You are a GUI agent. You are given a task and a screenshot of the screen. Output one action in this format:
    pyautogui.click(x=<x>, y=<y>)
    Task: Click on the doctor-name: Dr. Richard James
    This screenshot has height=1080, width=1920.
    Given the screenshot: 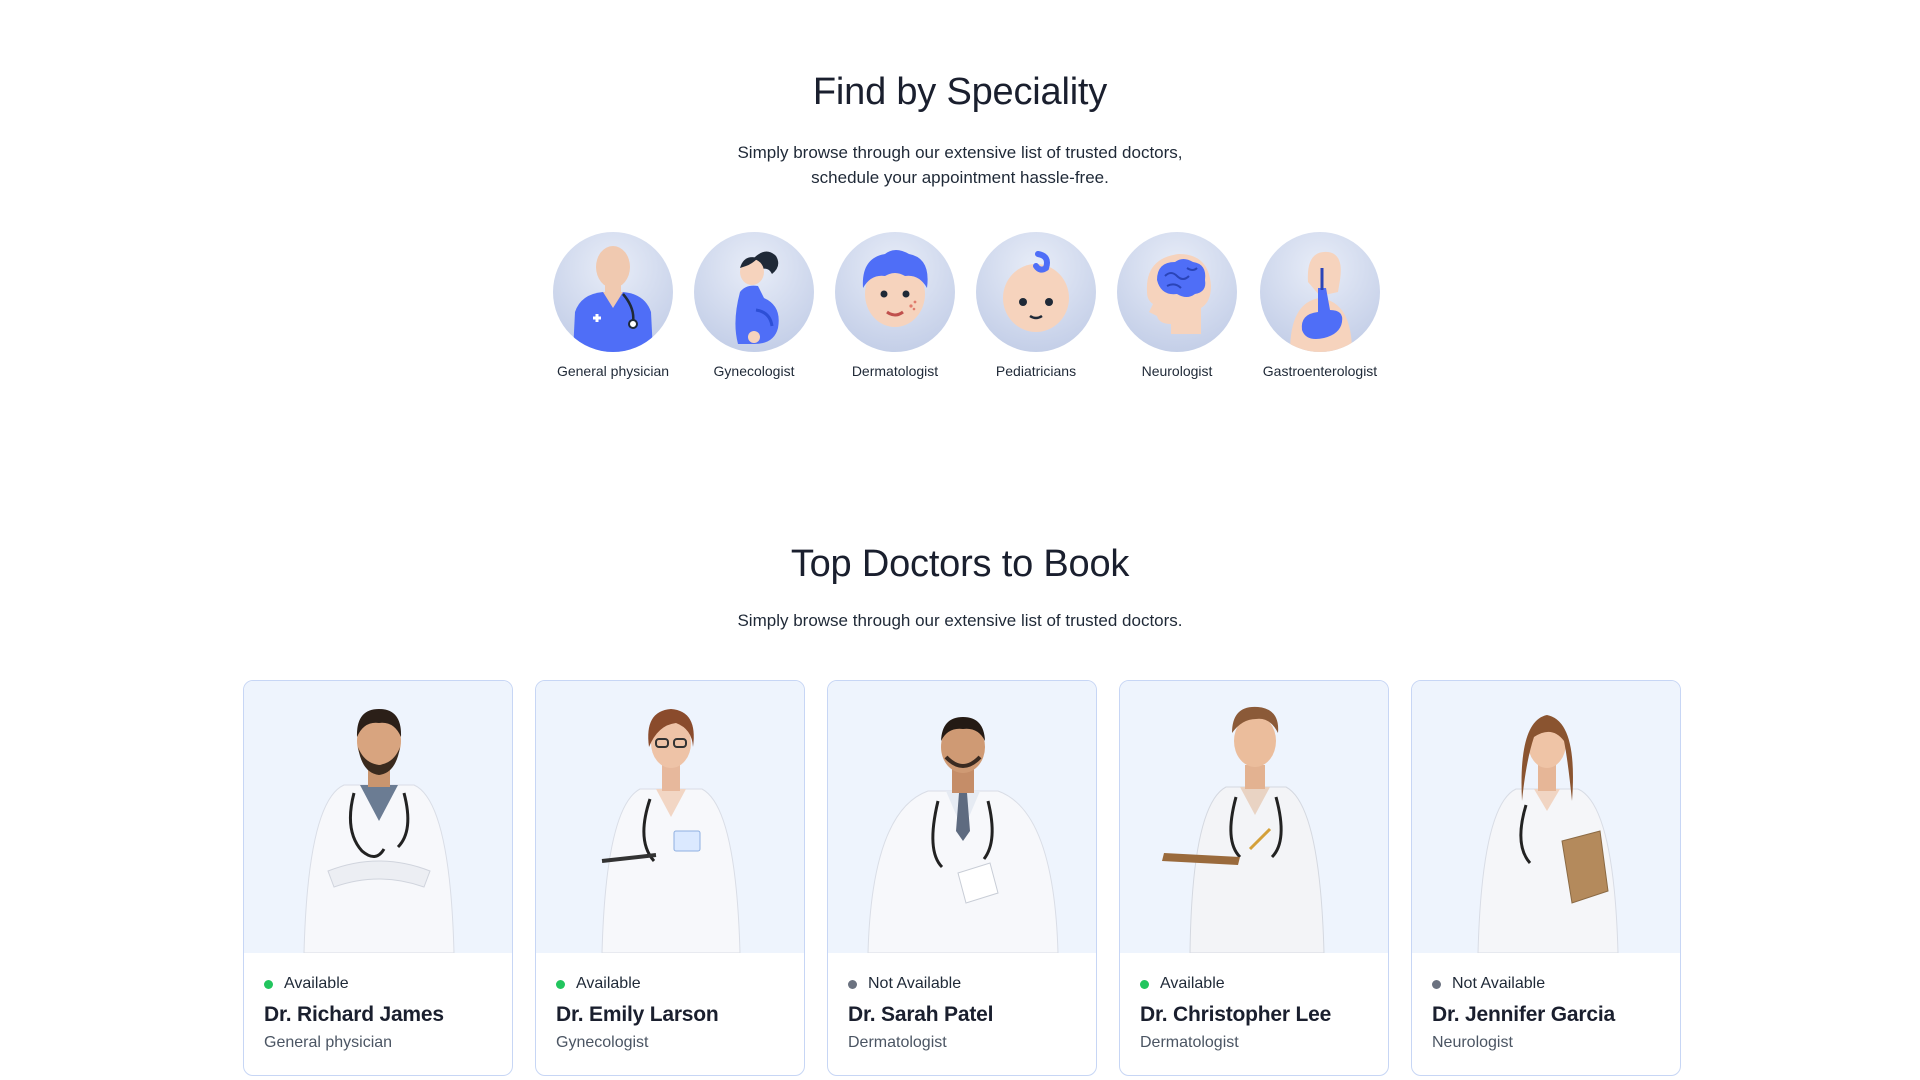 What is the action you would take?
    pyautogui.click(x=354, y=1014)
    